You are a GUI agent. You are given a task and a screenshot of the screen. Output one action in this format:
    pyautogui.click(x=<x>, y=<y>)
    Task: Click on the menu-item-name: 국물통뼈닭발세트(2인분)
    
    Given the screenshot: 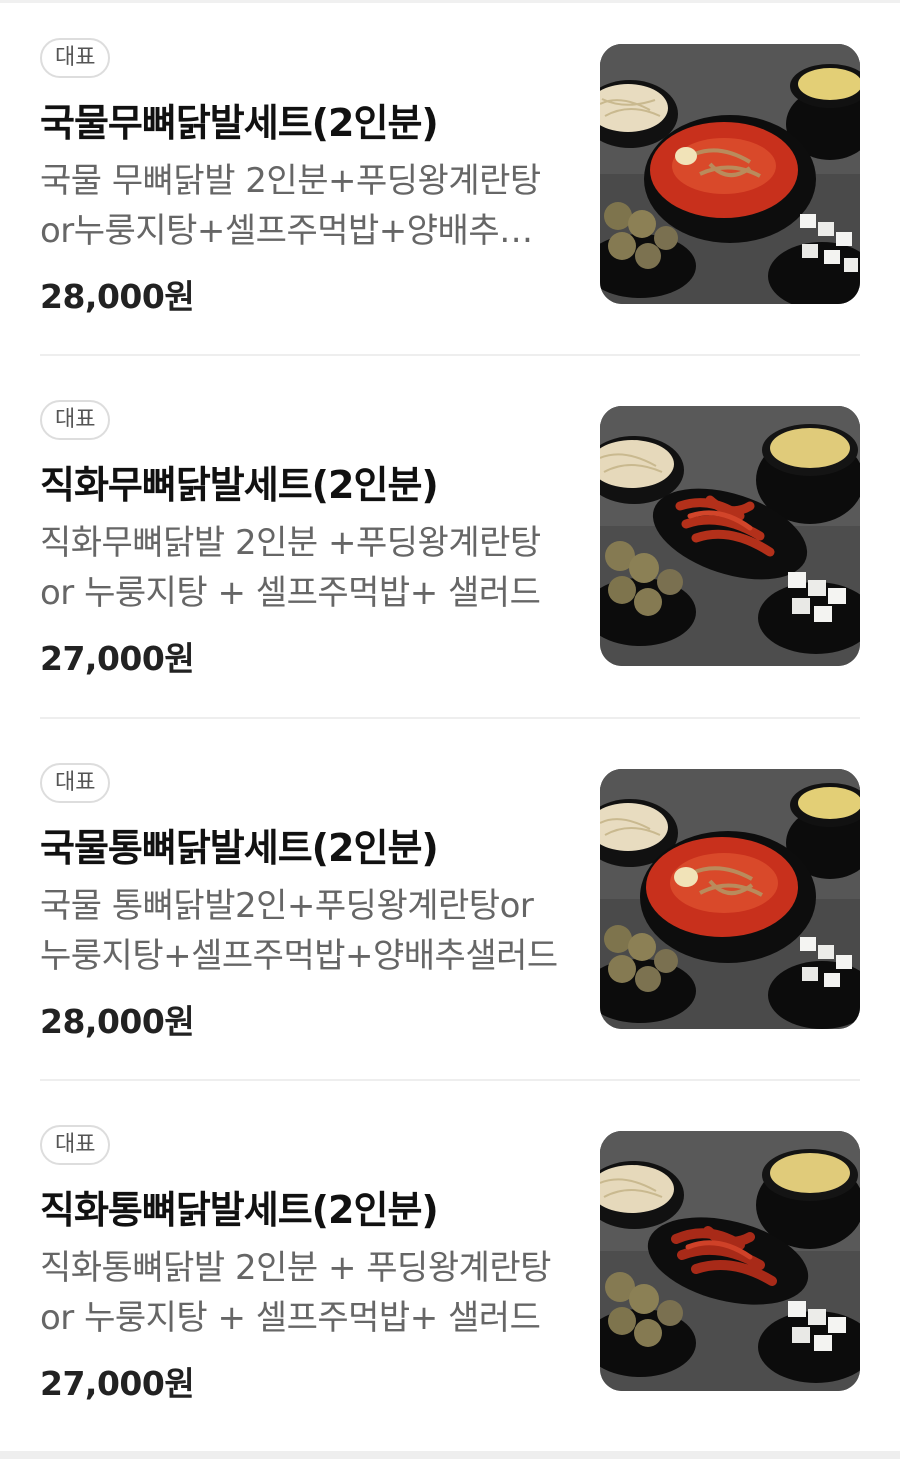 What is the action you would take?
    pyautogui.click(x=239, y=848)
    